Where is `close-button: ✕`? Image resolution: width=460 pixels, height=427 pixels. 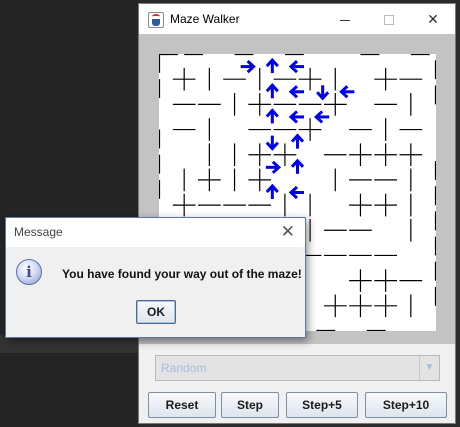
close-button: ✕ is located at coordinates (433, 19).